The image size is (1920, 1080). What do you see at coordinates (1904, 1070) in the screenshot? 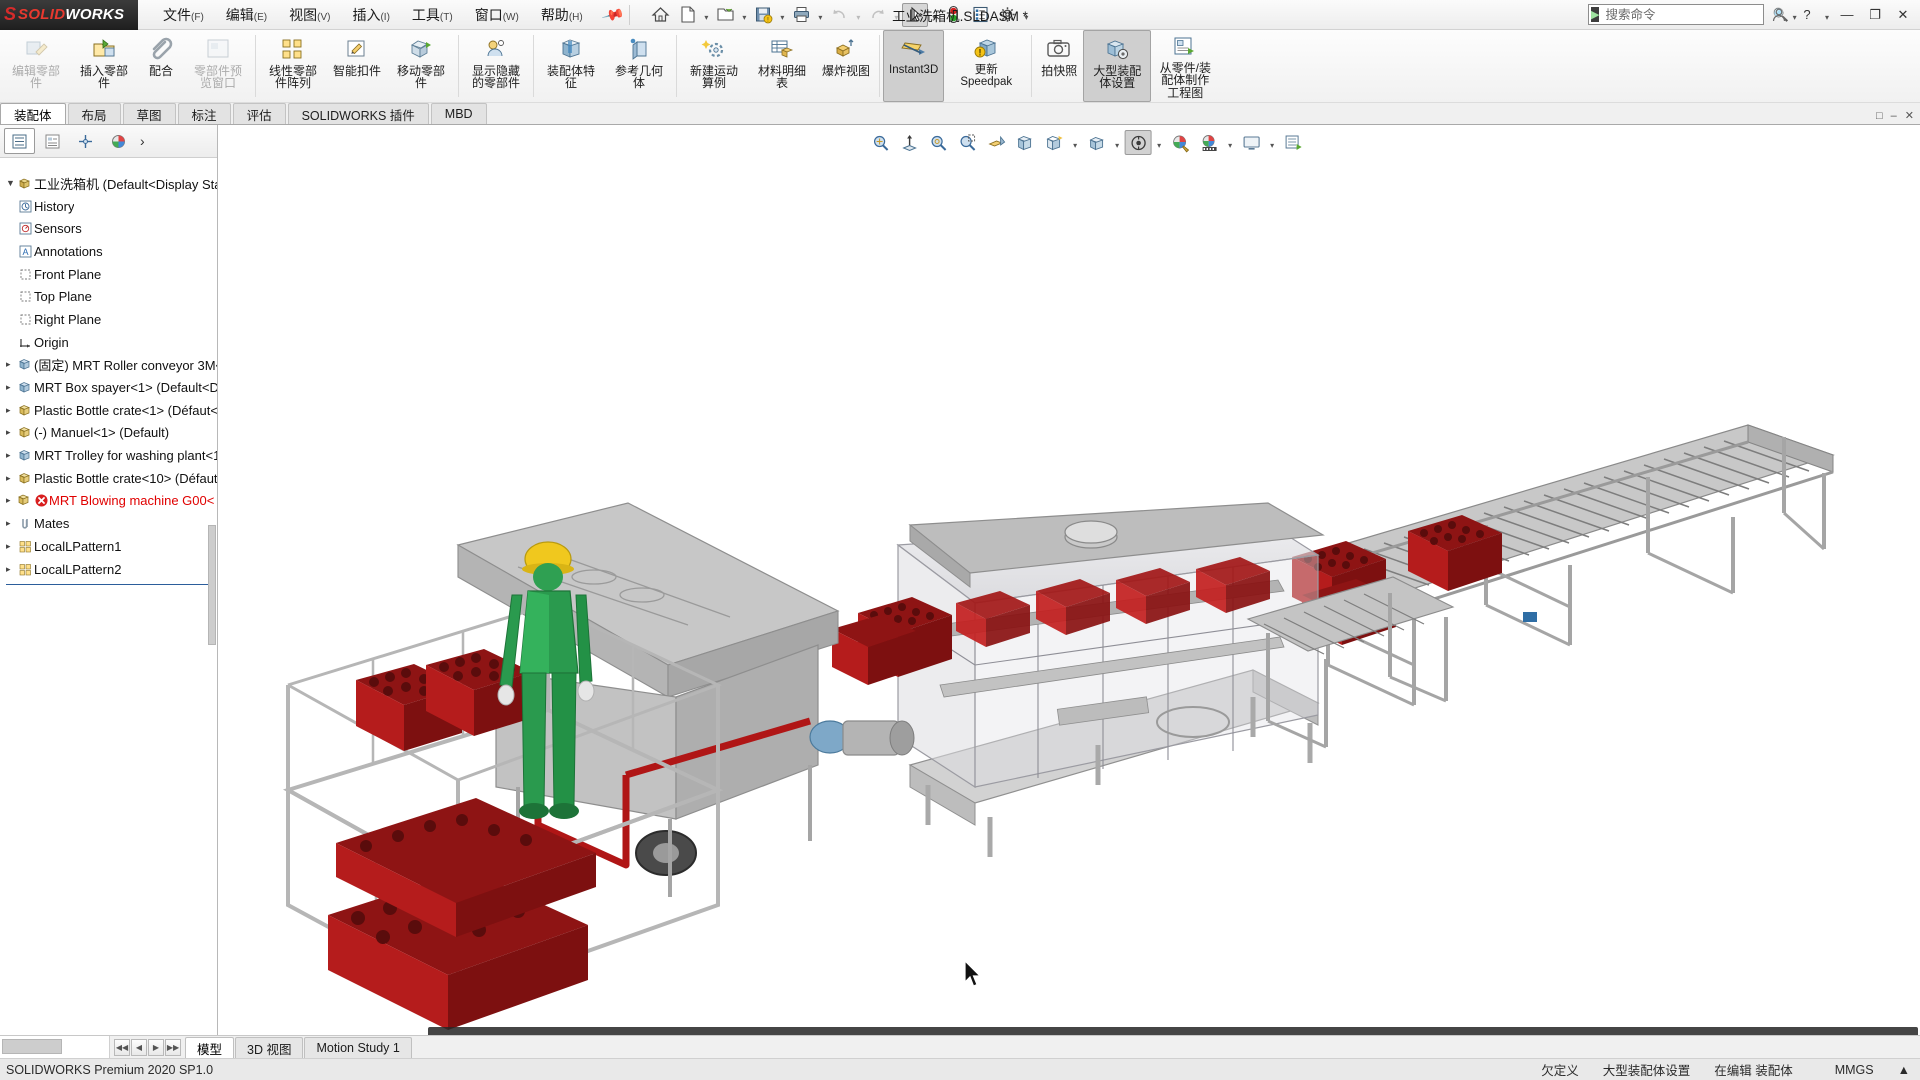
I see `status-units-caret: ▲` at bounding box center [1904, 1070].